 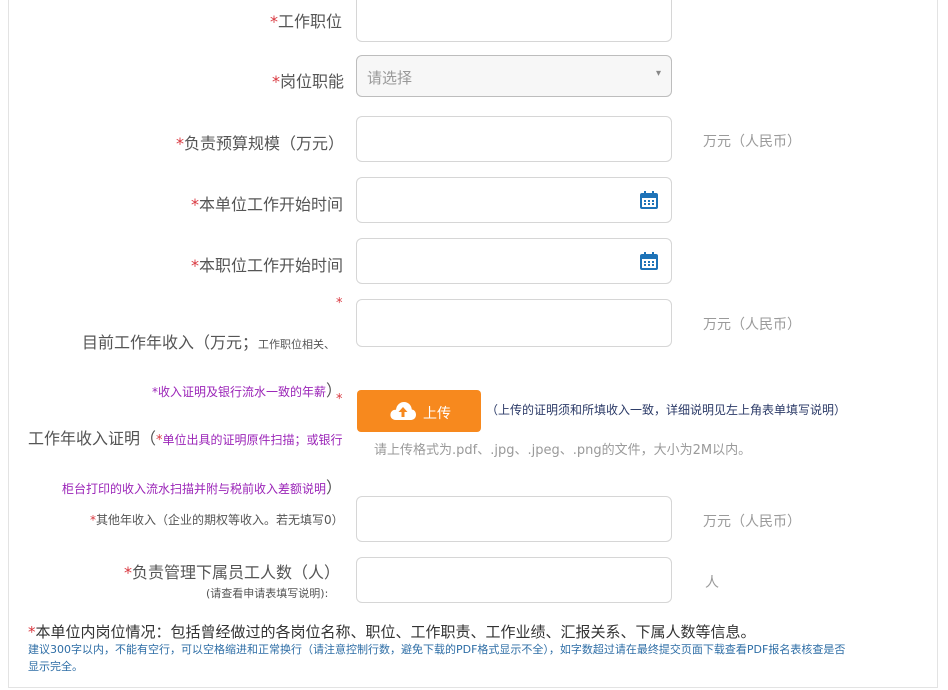 What do you see at coordinates (267, 204) in the screenshot?
I see `unit-start-label: *本单位工作开始时间` at bounding box center [267, 204].